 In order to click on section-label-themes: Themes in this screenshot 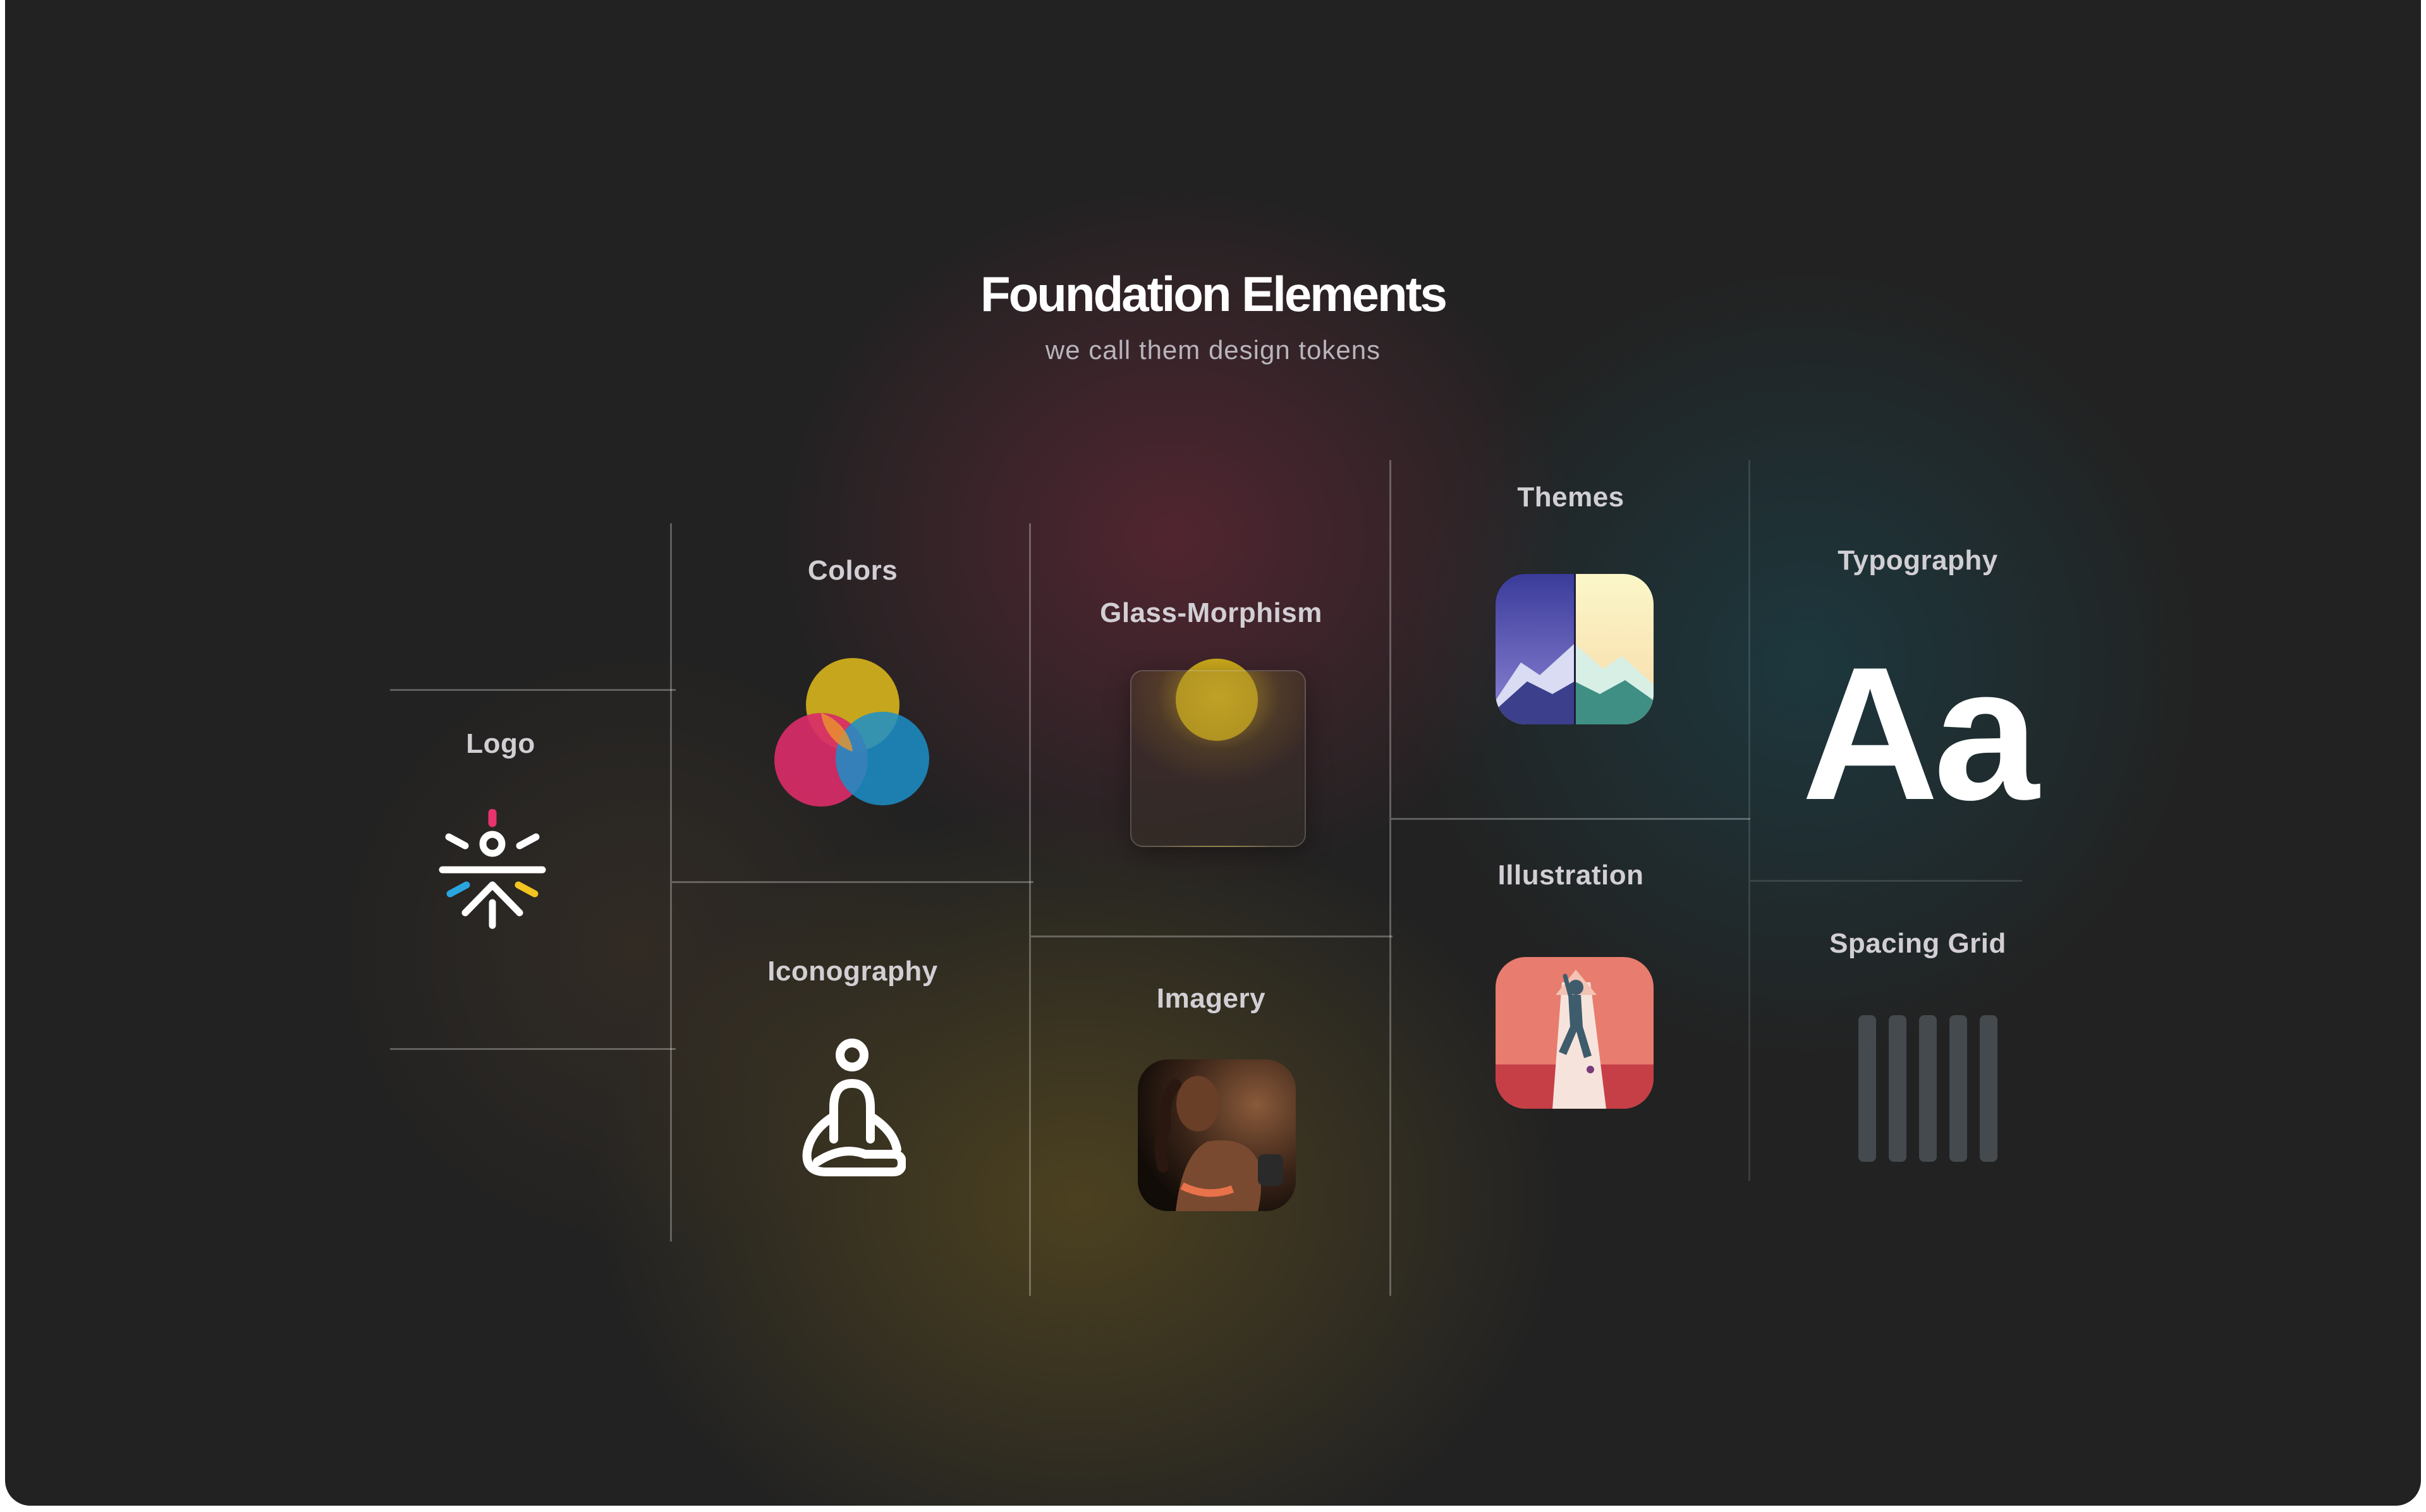, I will do `click(1570, 498)`.